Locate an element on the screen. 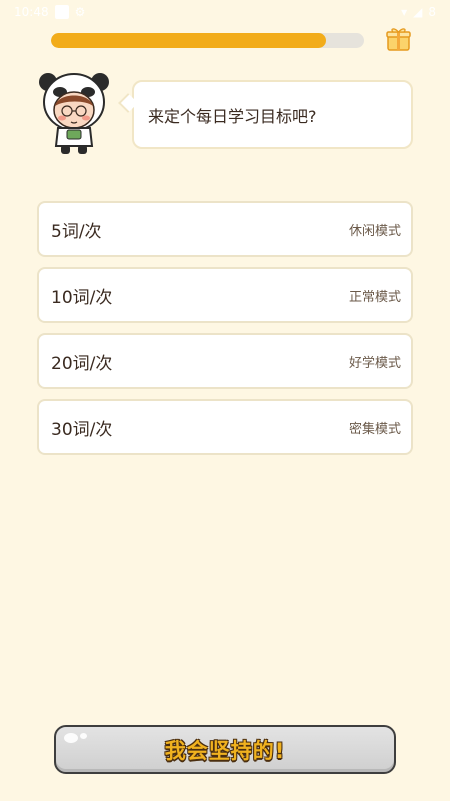 The width and height of the screenshot is (450, 801). commit-button: 我会坚持的! is located at coordinates (225, 749).